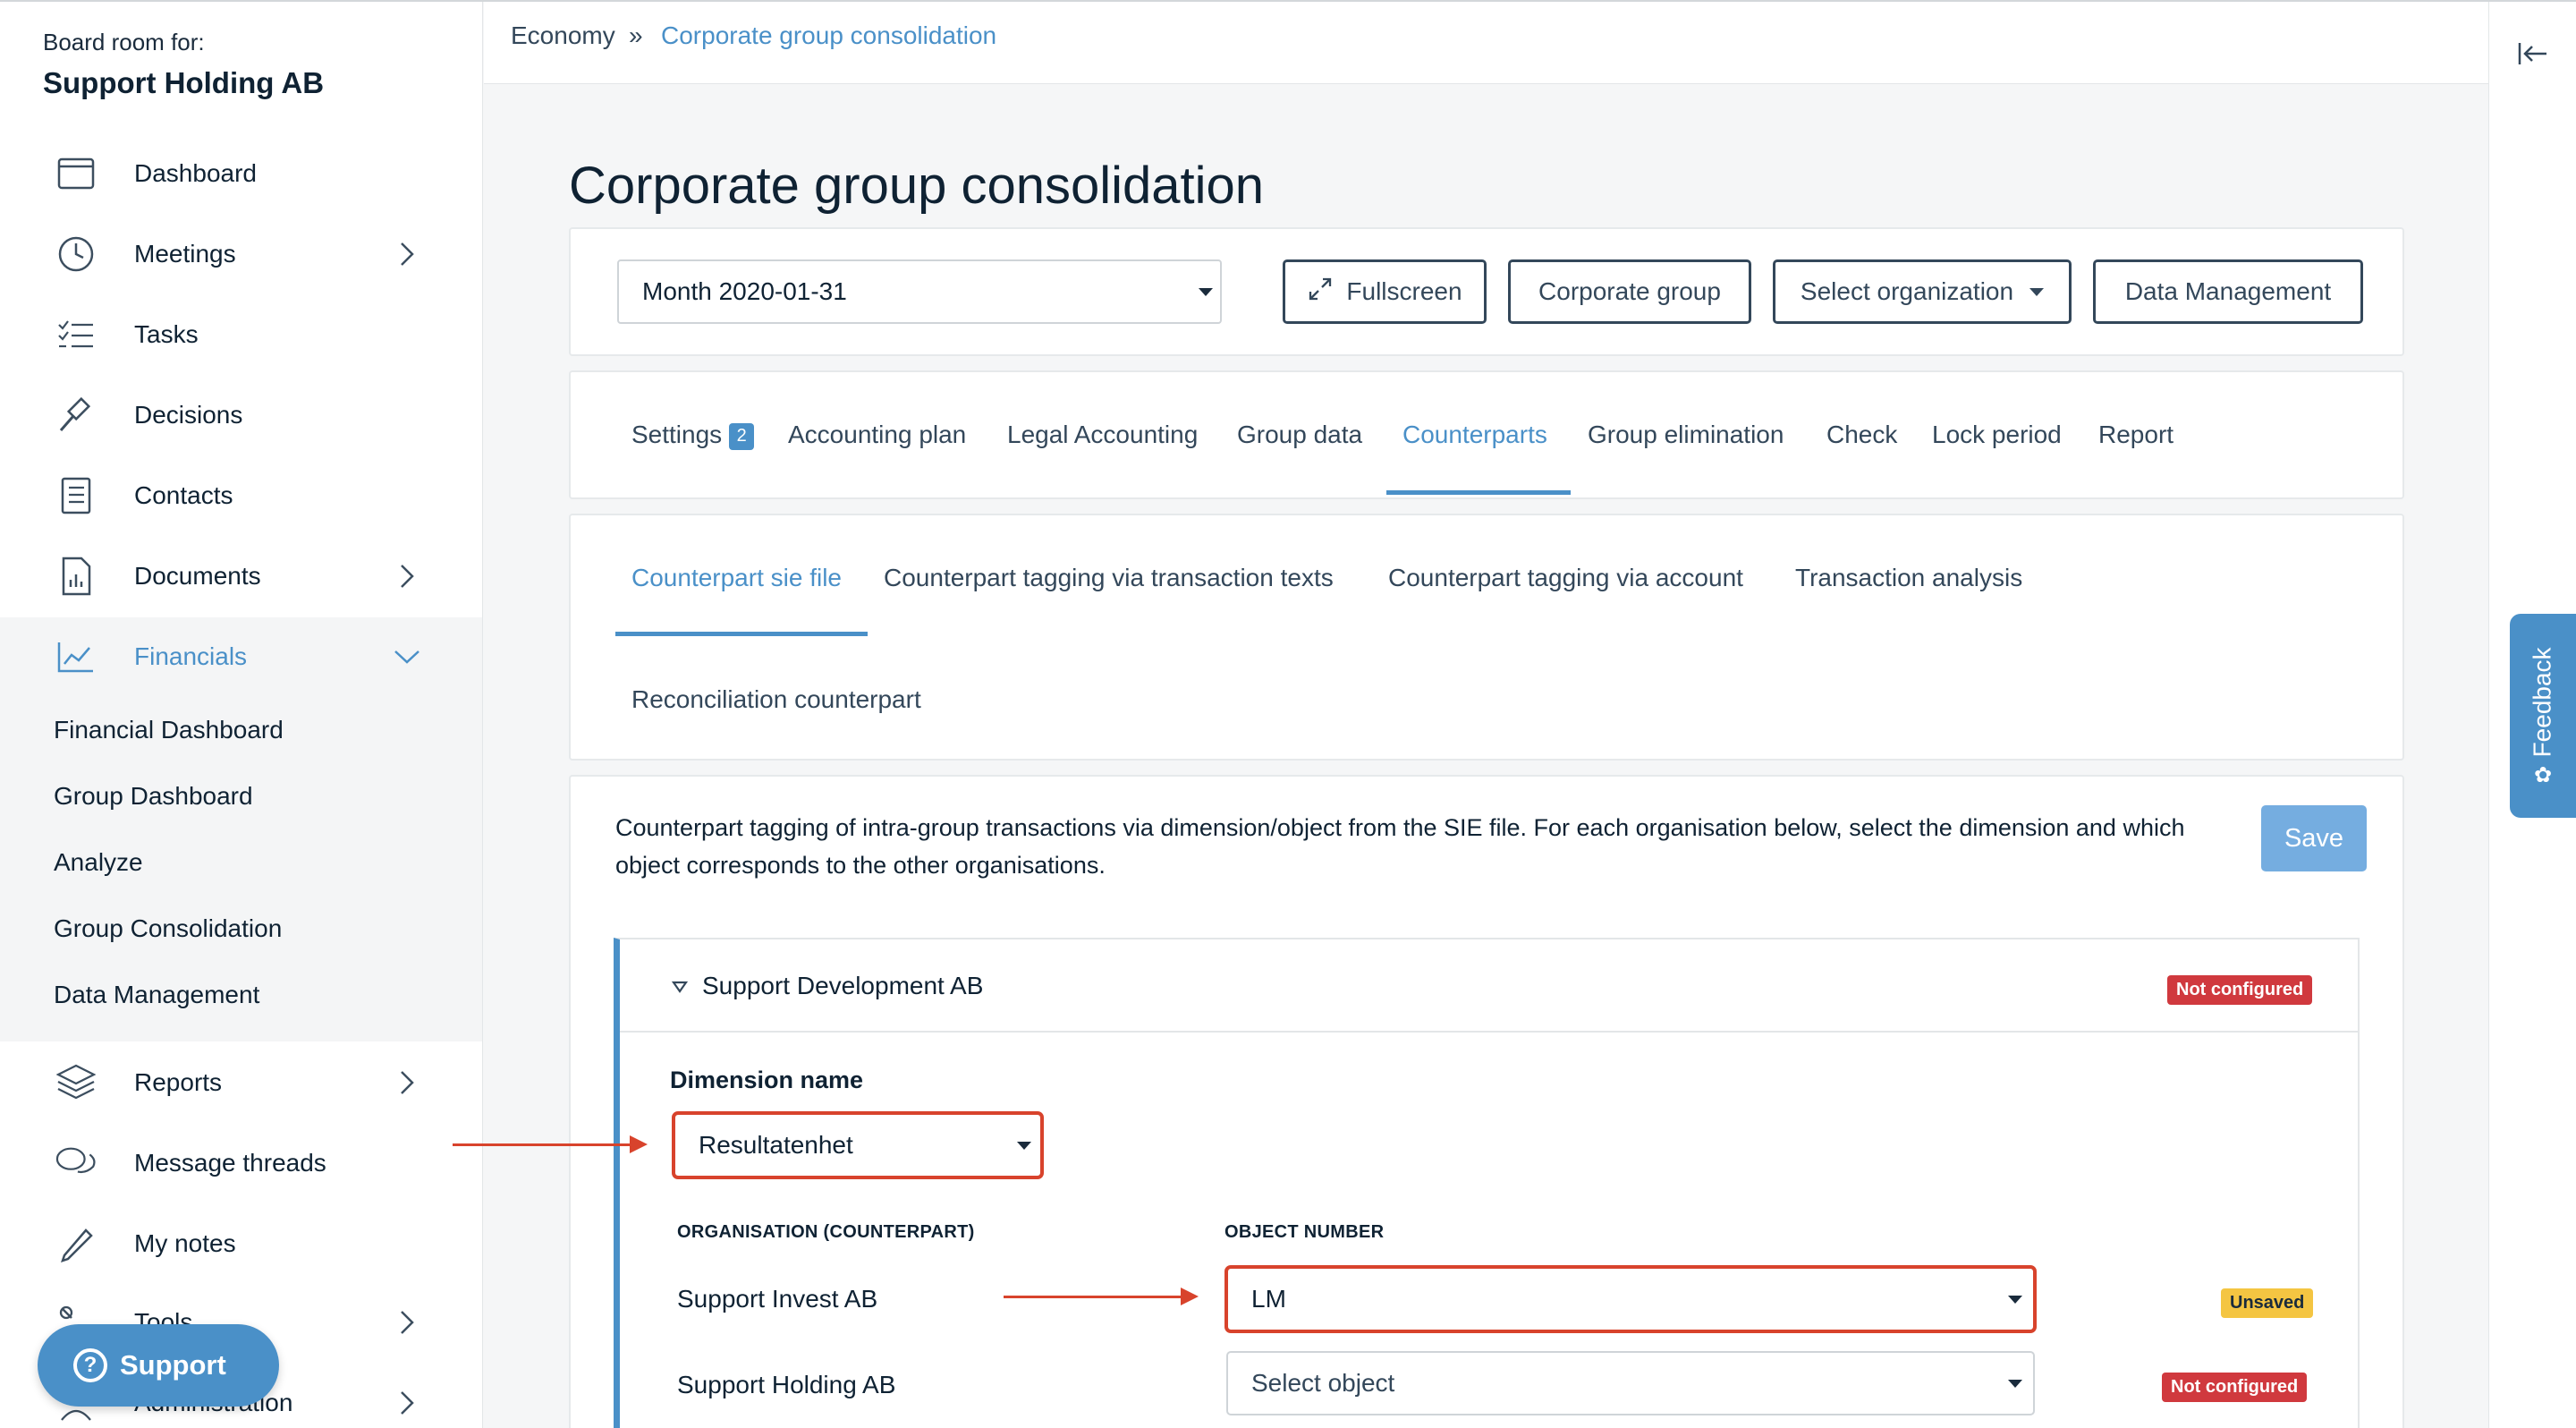 This screenshot has width=2576, height=1428. What do you see at coordinates (2532, 54) in the screenshot?
I see `collapse-panel-icon` at bounding box center [2532, 54].